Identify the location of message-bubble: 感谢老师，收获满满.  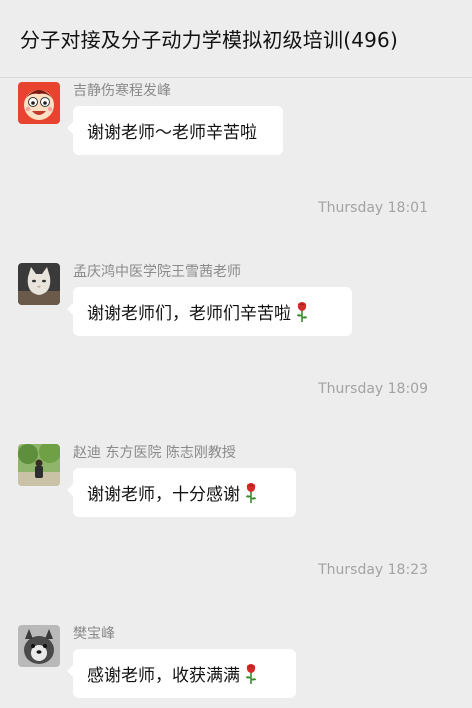
(181, 673).